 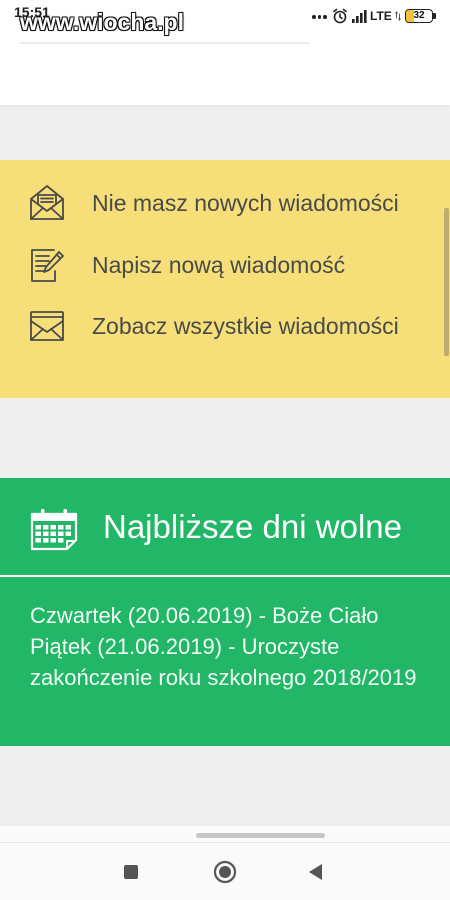 I want to click on signal-icon, so click(x=359, y=16).